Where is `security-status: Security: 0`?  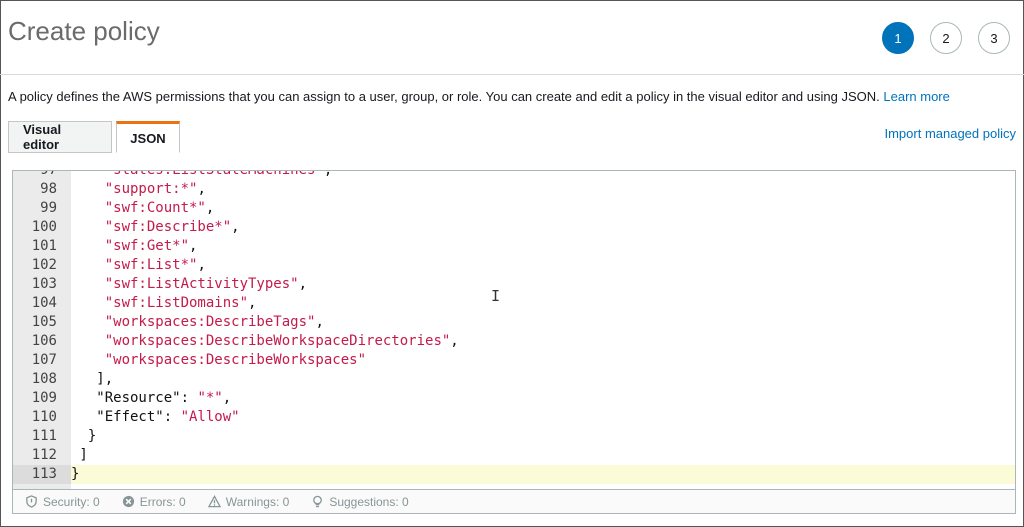 security-status: Security: 0 is located at coordinates (62, 502).